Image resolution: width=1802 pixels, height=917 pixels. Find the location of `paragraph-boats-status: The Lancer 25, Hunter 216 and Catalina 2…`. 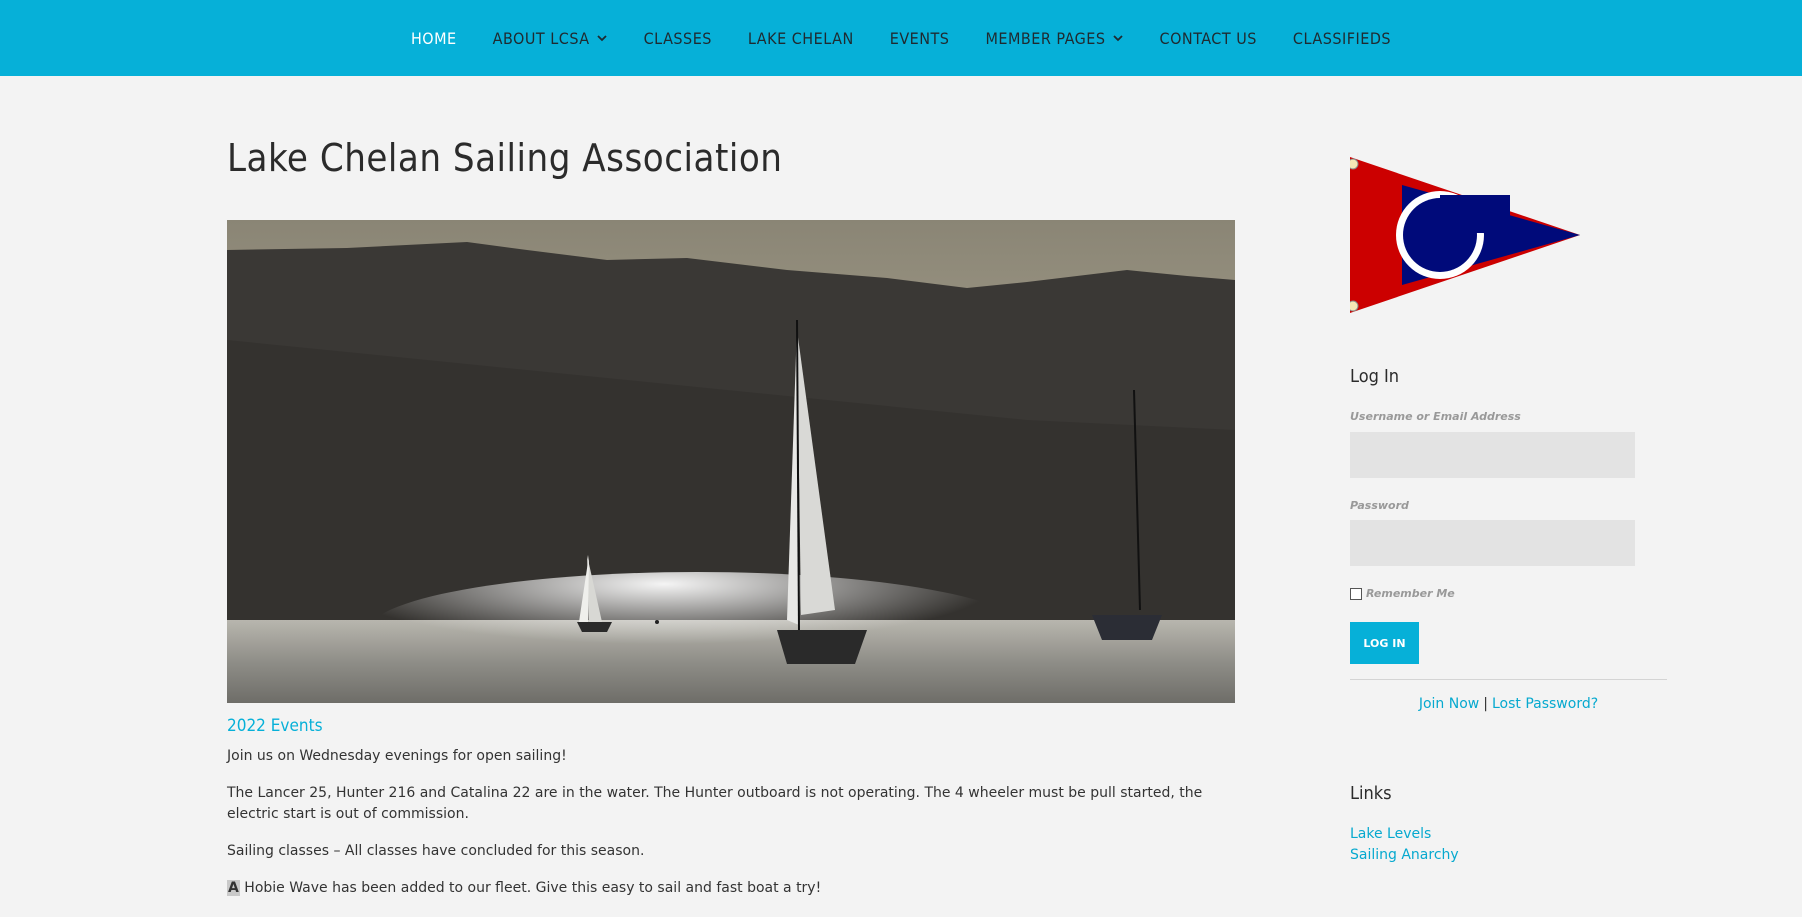

paragraph-boats-status: The Lancer 25, Hunter 216 and Catalina 2… is located at coordinates (715, 803).